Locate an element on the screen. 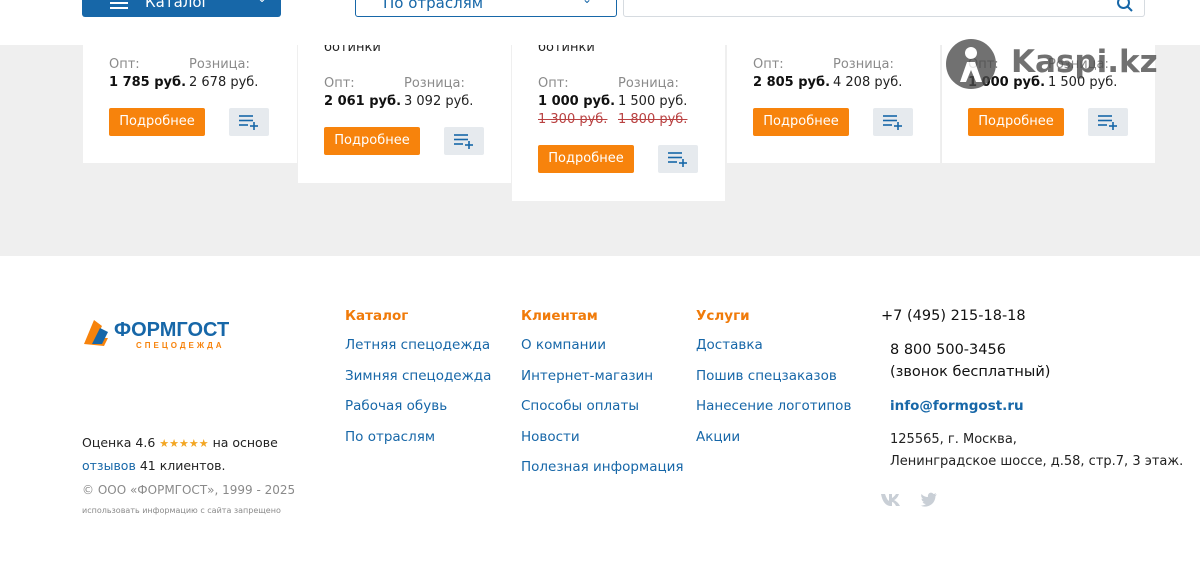  footer-link-about: О компании is located at coordinates (602, 352).